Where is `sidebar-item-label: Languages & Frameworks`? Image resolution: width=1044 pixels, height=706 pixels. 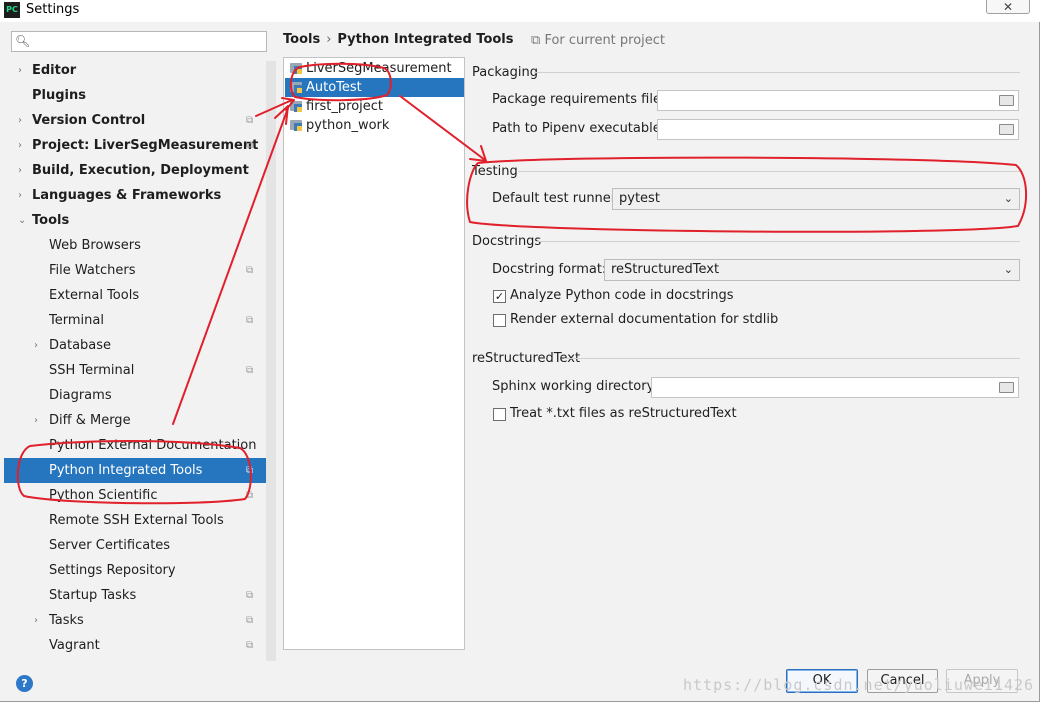
sidebar-item-label: Languages & Frameworks is located at coordinates (127, 195).